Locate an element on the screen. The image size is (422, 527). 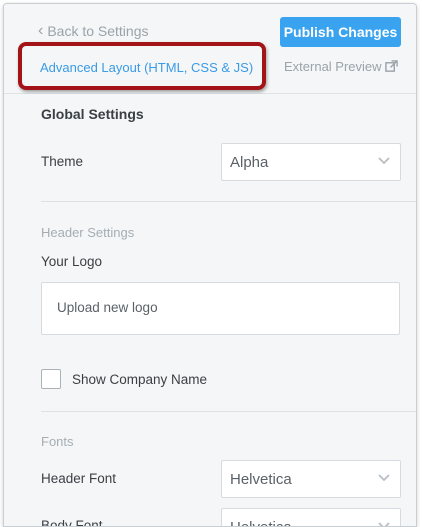
external-preview-link: External Preview is located at coordinates (341, 66).